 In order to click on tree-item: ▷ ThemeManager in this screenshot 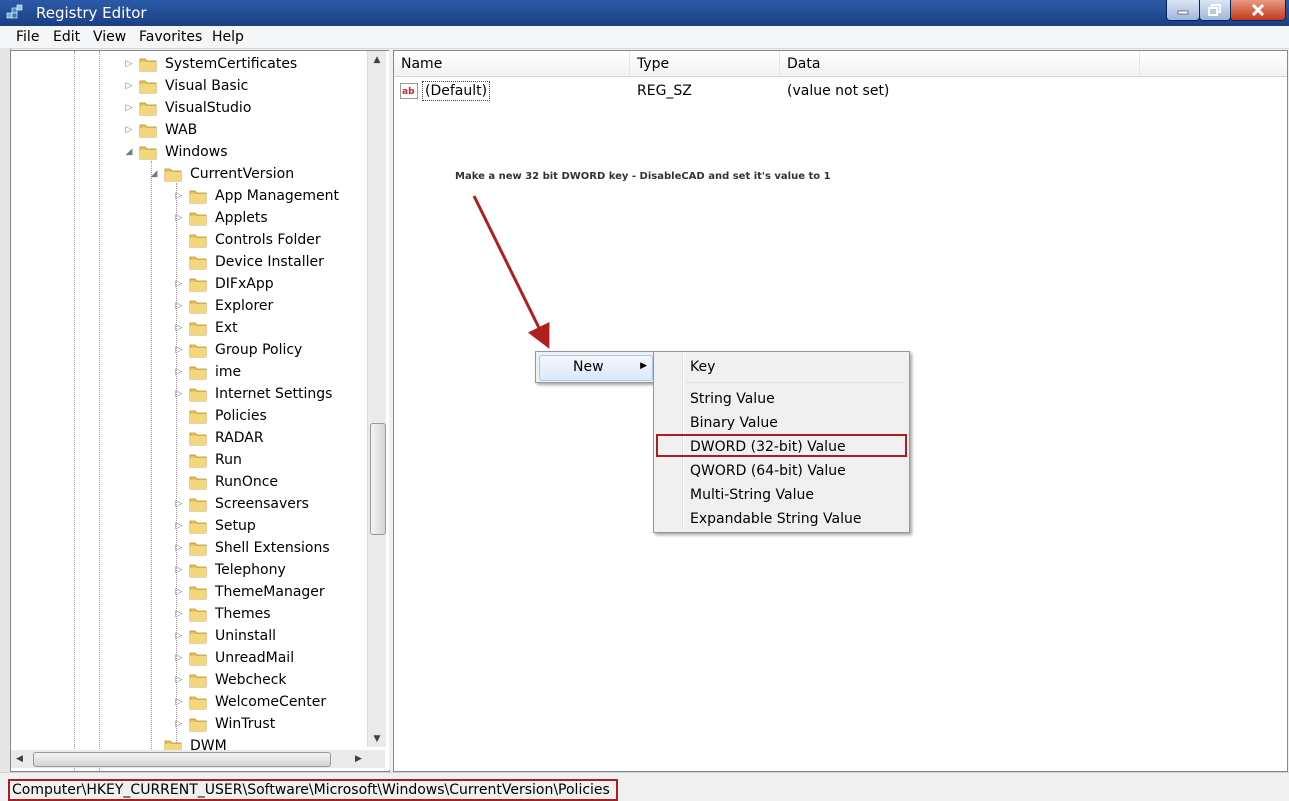, I will do `click(249, 592)`.